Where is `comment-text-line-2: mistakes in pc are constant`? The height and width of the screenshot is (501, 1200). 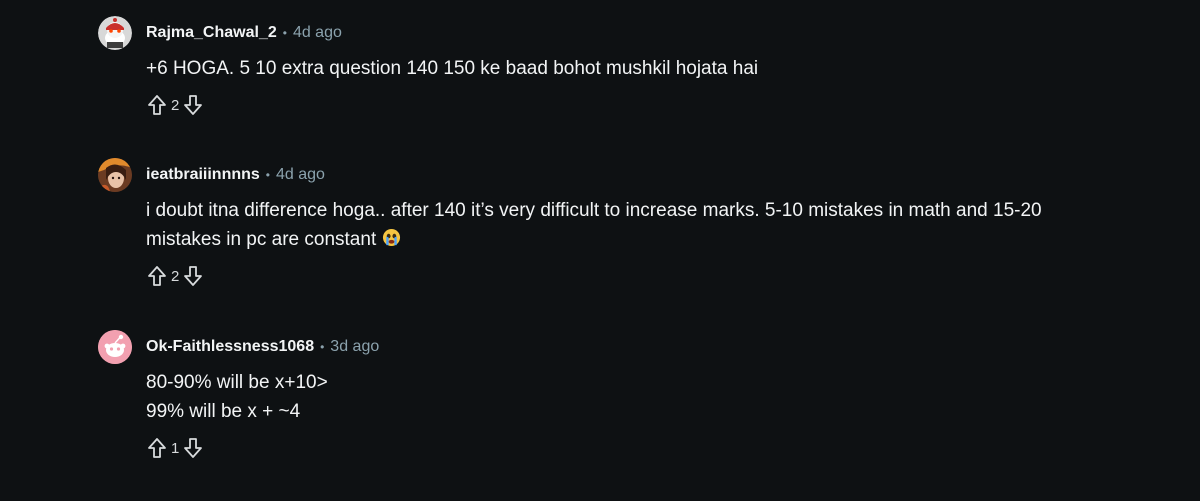
comment-text-line-2: mistakes in pc are constant is located at coordinates (651, 239).